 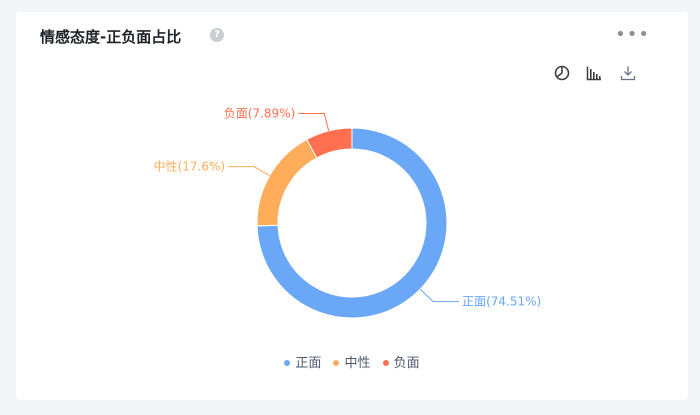 I want to click on legend-dot-neutral, so click(x=336, y=362).